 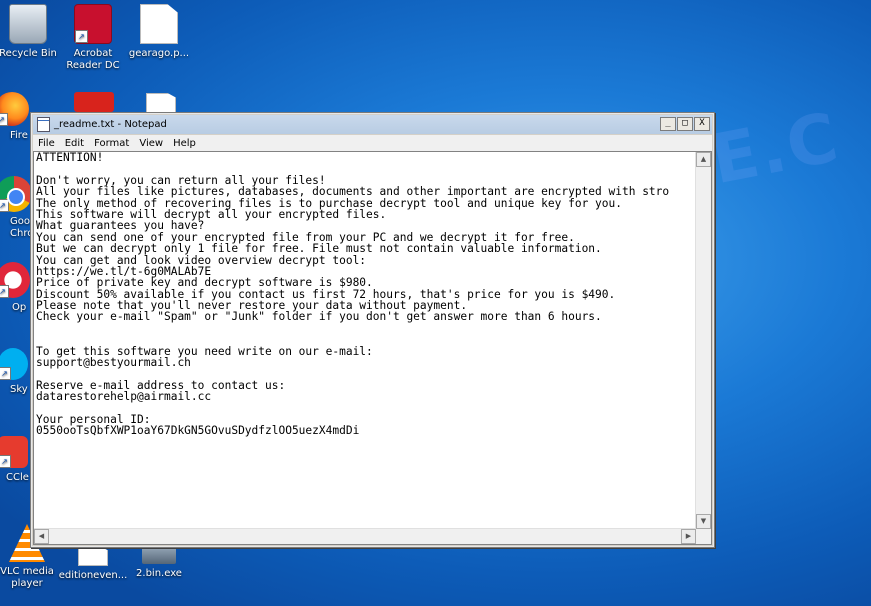 I want to click on scroll-right-arrow-icon: ▶, so click(x=688, y=536).